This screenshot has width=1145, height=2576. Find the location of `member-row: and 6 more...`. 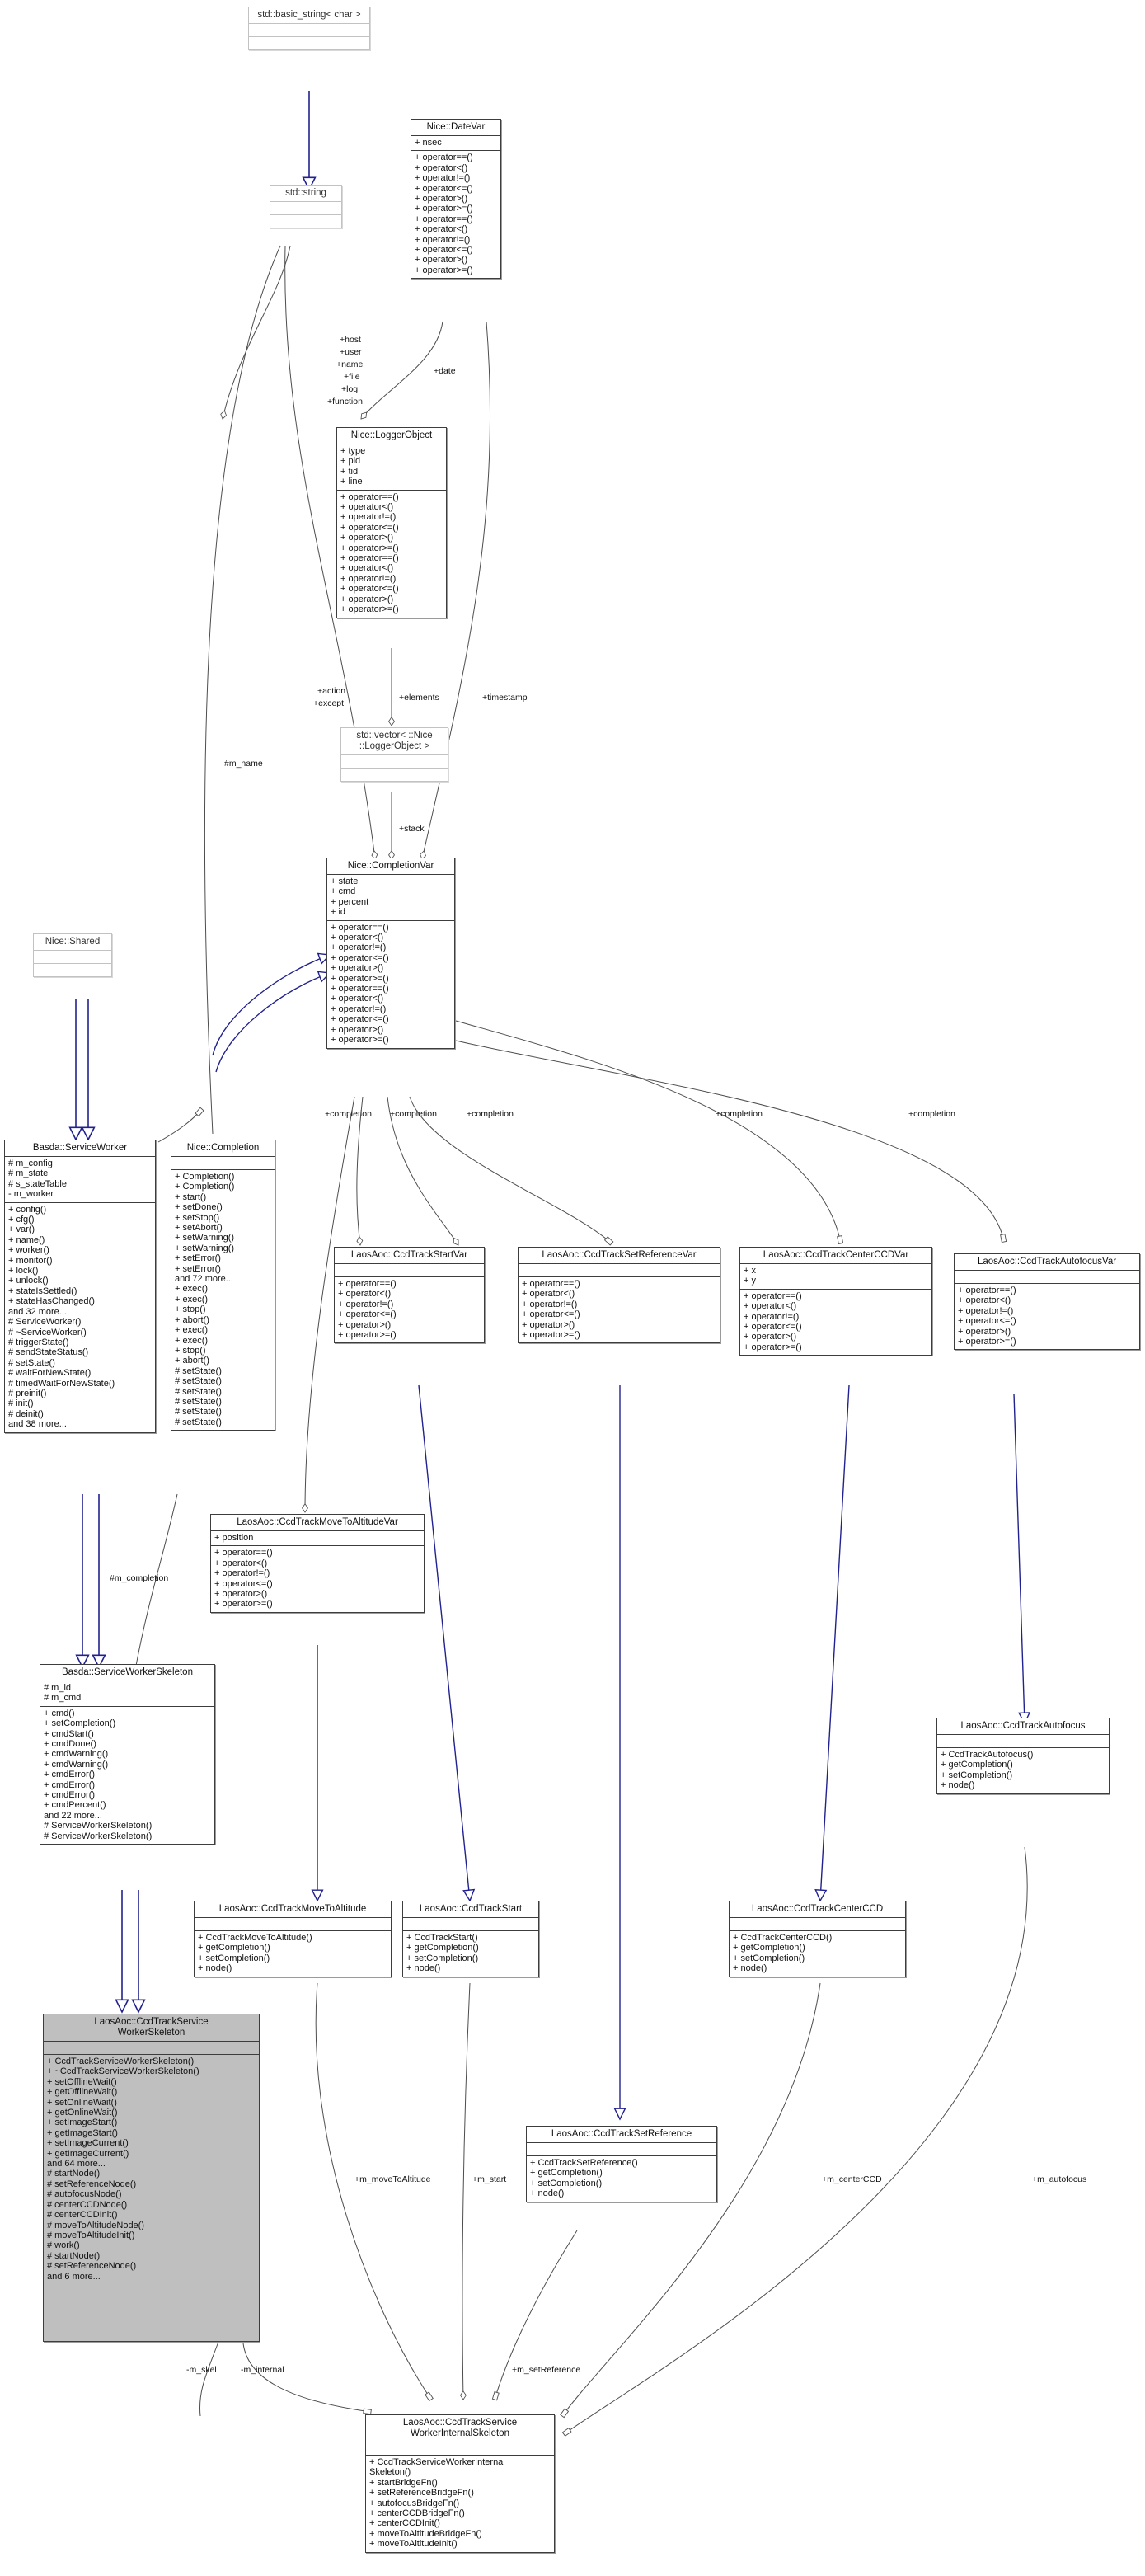

member-row: and 6 more... is located at coordinates (74, 2276).